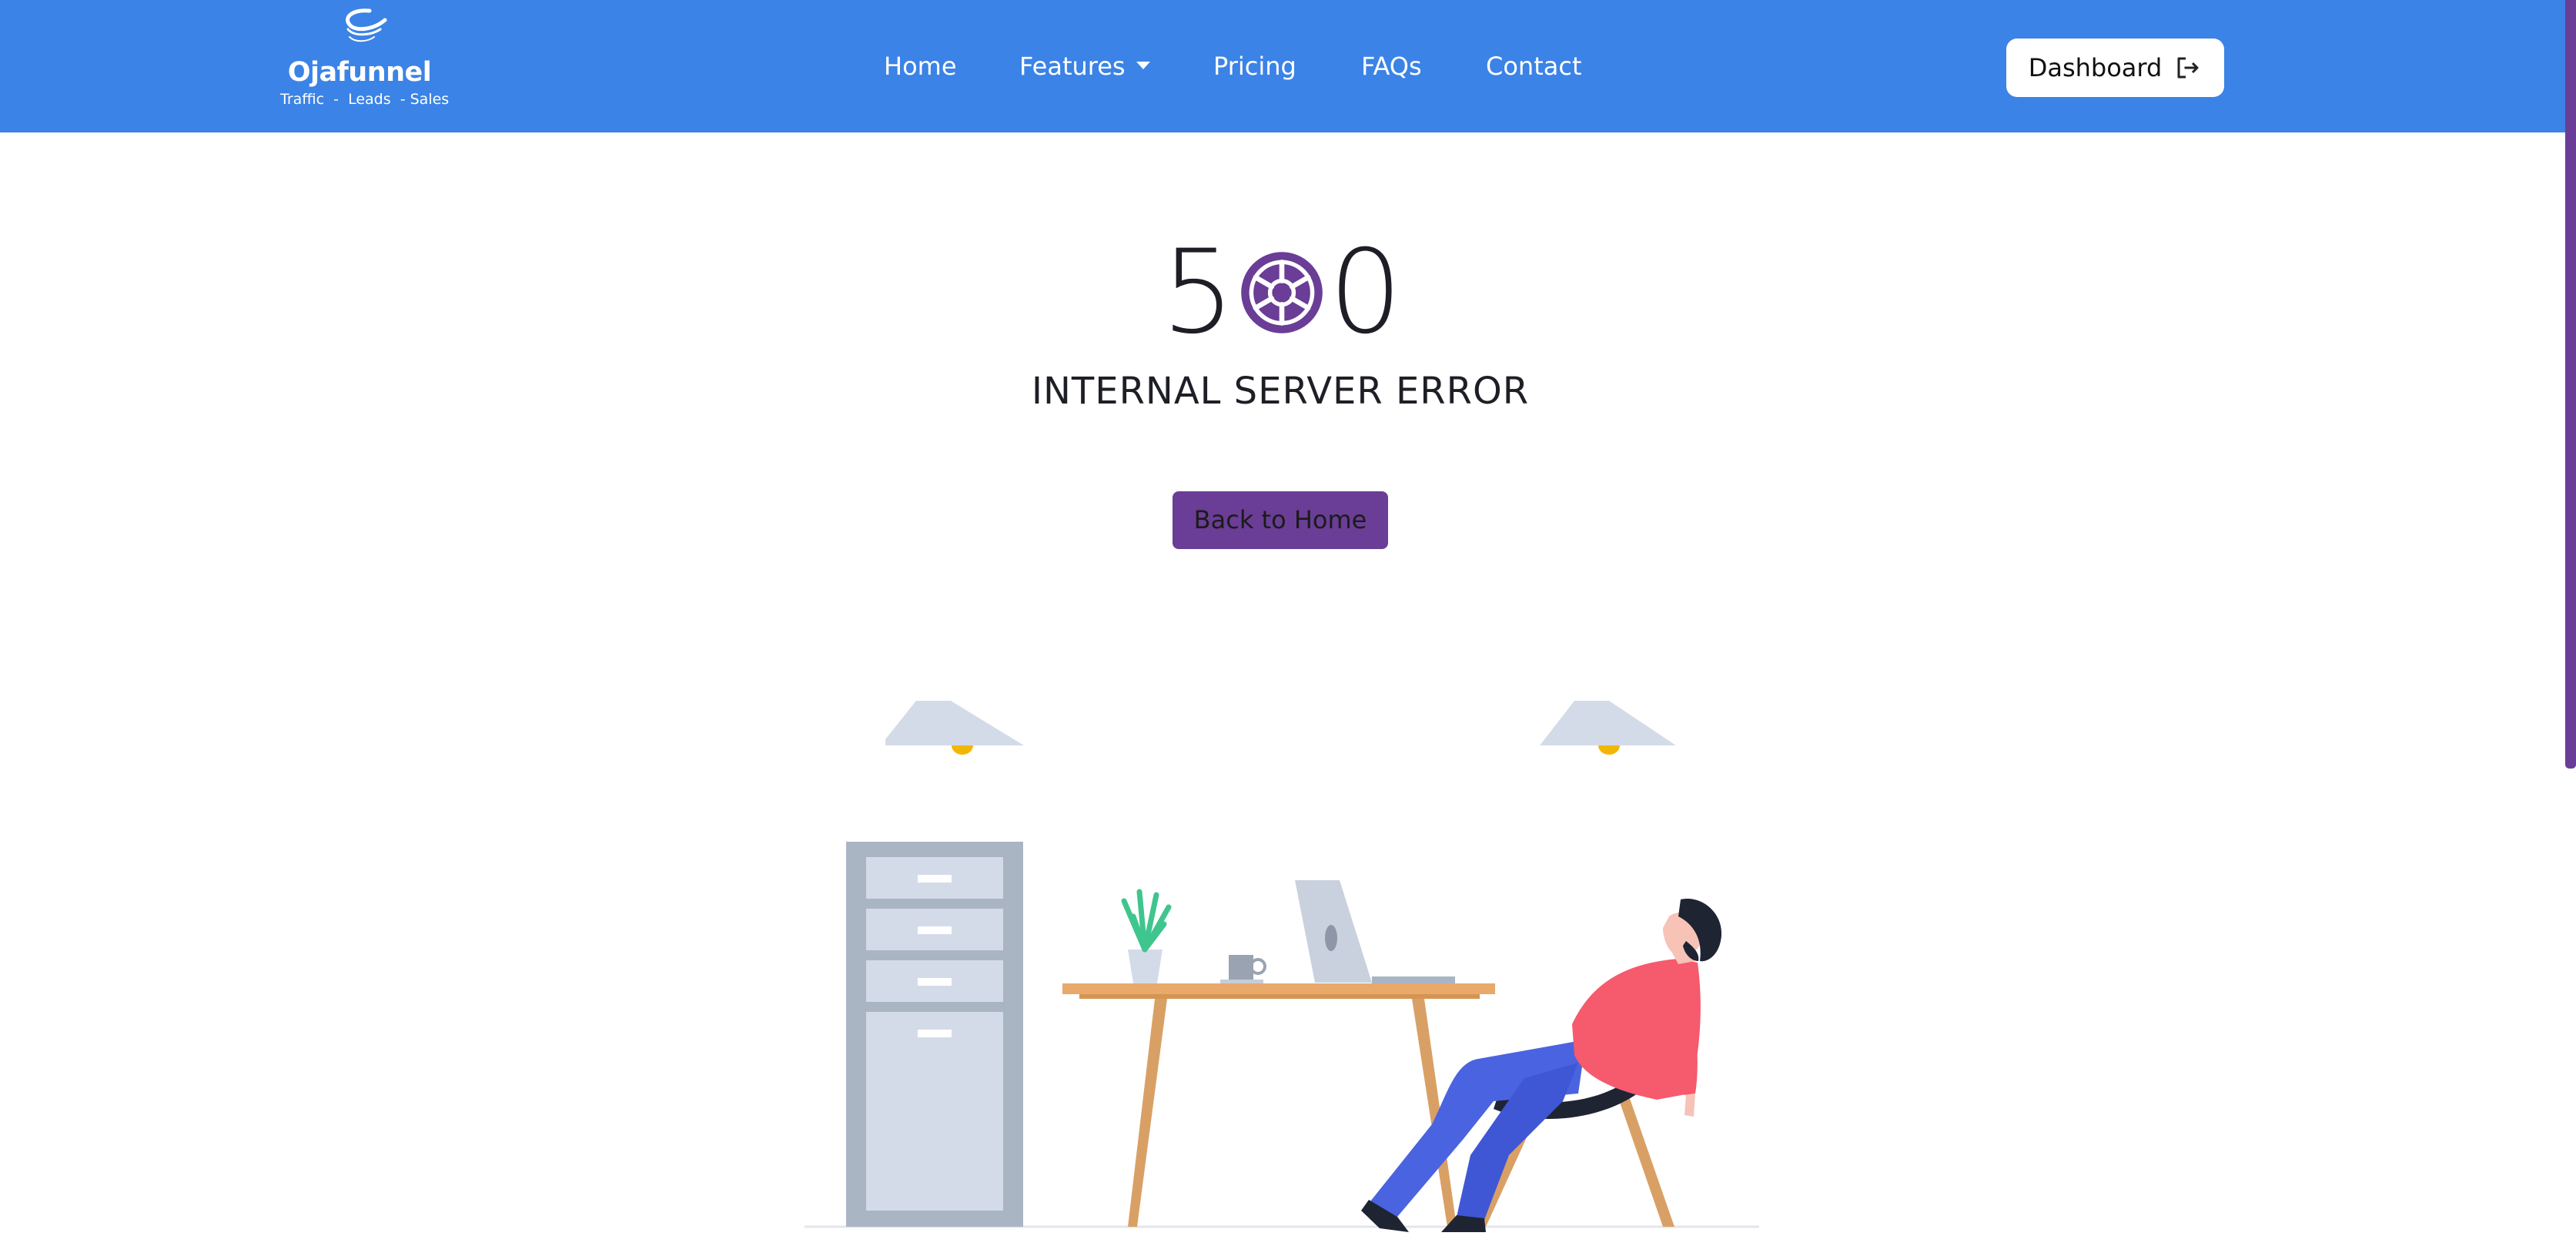 This screenshot has height=1246, width=2576. What do you see at coordinates (935, 1034) in the screenshot?
I see `filing-cabinet` at bounding box center [935, 1034].